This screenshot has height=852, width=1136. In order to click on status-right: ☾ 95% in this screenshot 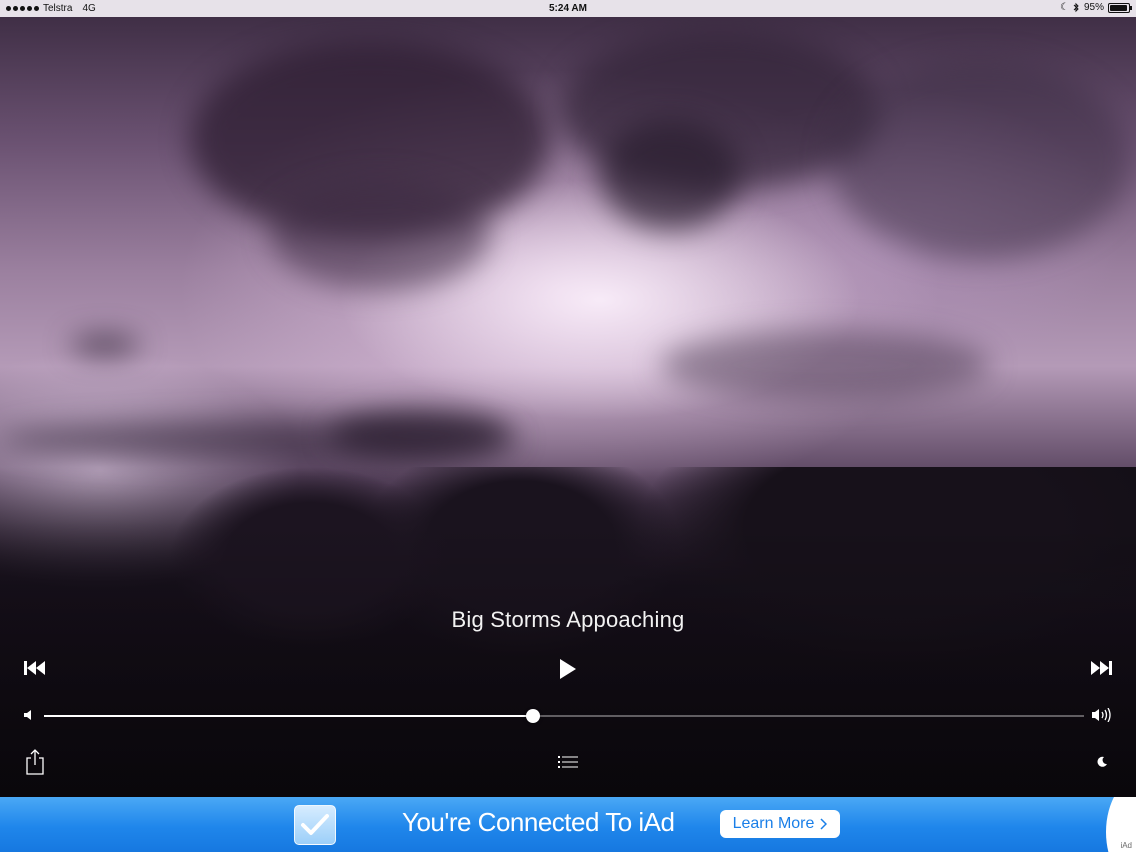, I will do `click(1096, 7)`.